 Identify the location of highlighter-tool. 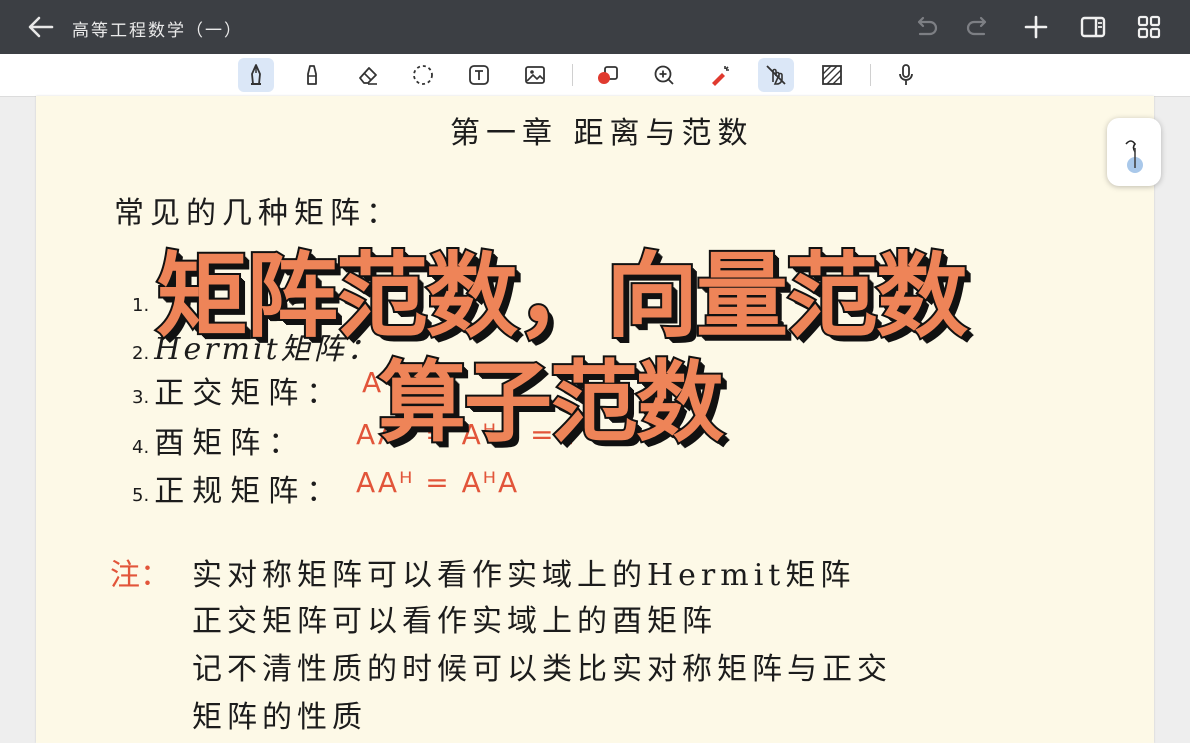
(312, 75).